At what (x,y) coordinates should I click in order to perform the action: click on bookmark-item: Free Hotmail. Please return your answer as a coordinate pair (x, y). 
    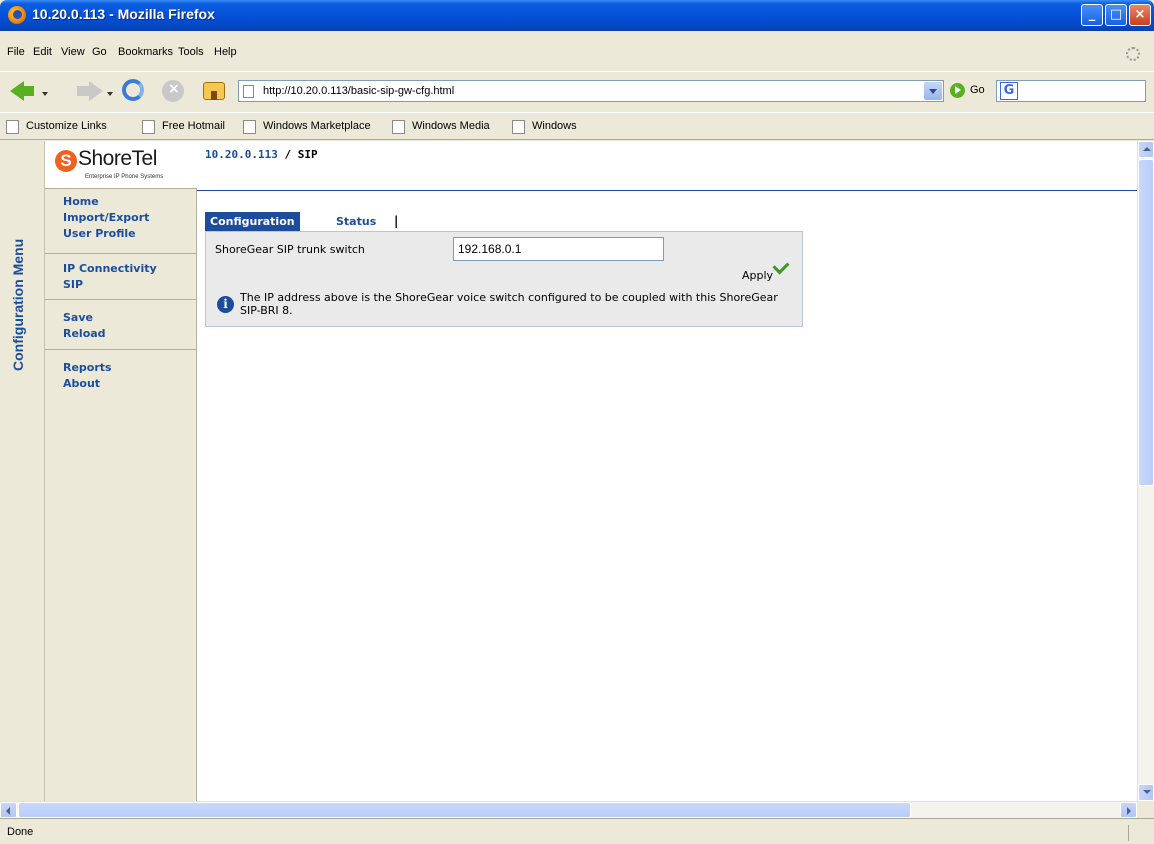
    Looking at the image, I should click on (183, 127).